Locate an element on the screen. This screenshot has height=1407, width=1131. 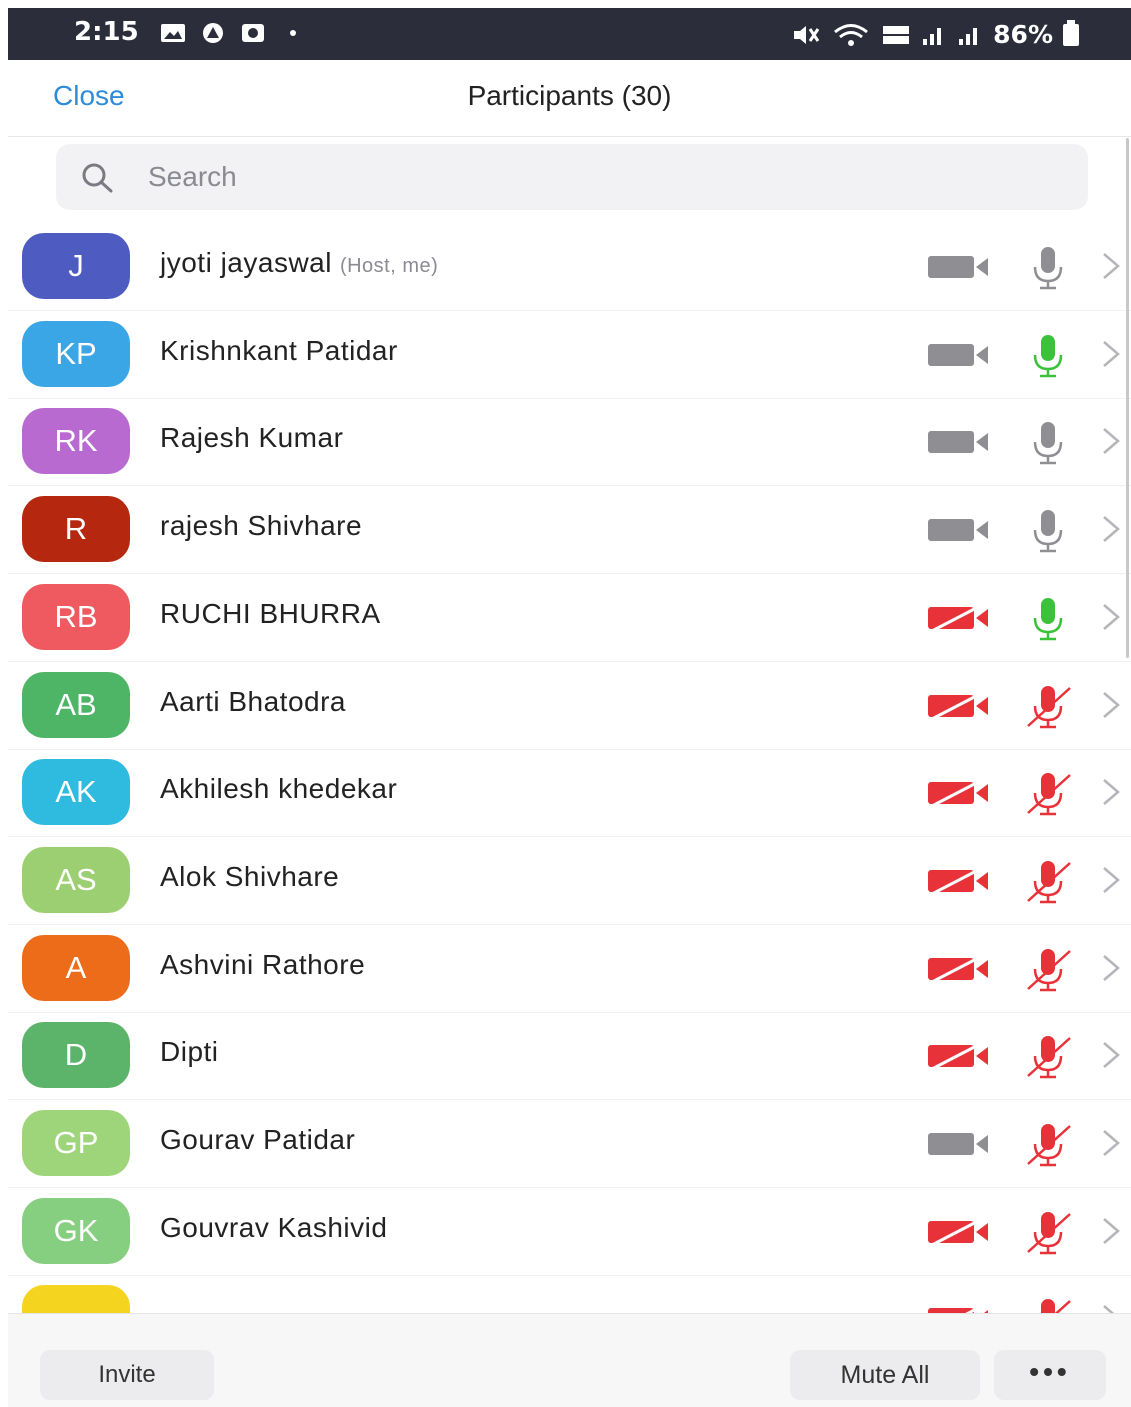
avatar: AS is located at coordinates (76, 879).